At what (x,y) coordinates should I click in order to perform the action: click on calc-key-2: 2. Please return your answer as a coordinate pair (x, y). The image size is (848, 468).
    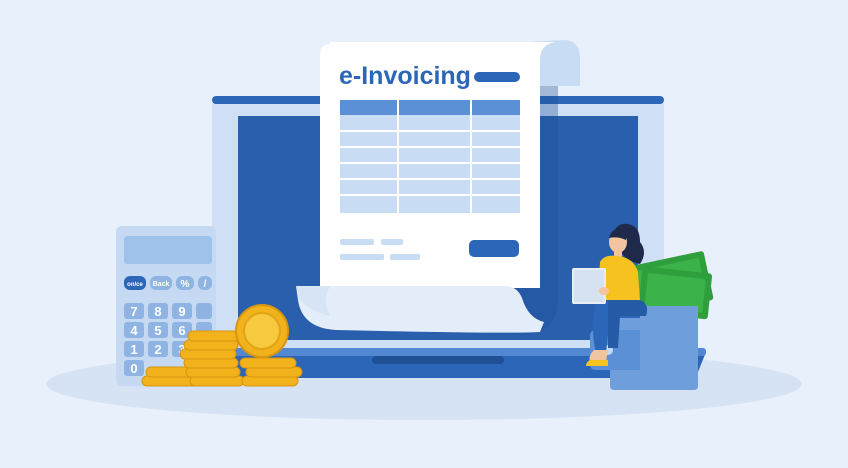
    Looking at the image, I should click on (157, 349).